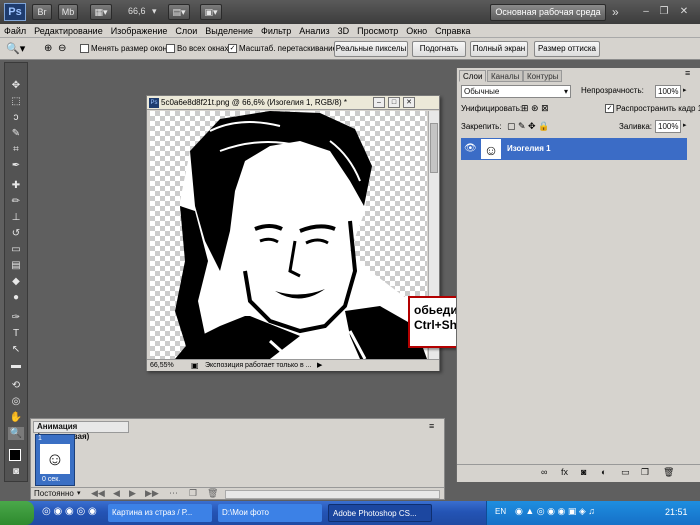 The height and width of the screenshot is (525, 700). What do you see at coordinates (16, 433) in the screenshot?
I see `zoom-tool-active-icon: 🔍` at bounding box center [16, 433].